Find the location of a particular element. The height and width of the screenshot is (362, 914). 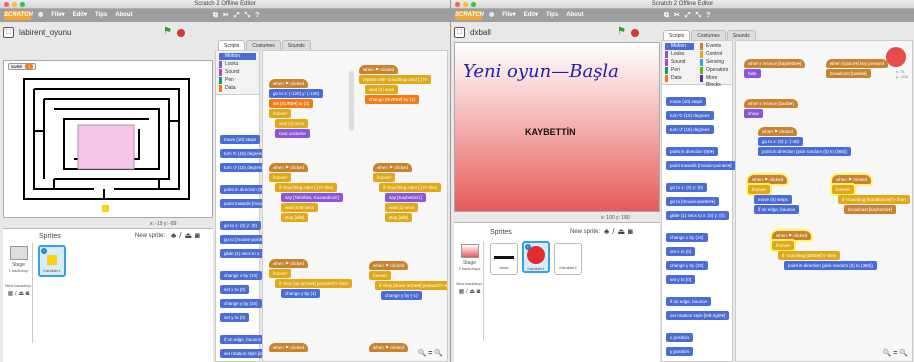

cut-icon: ✂ is located at coordinates (677, 15).